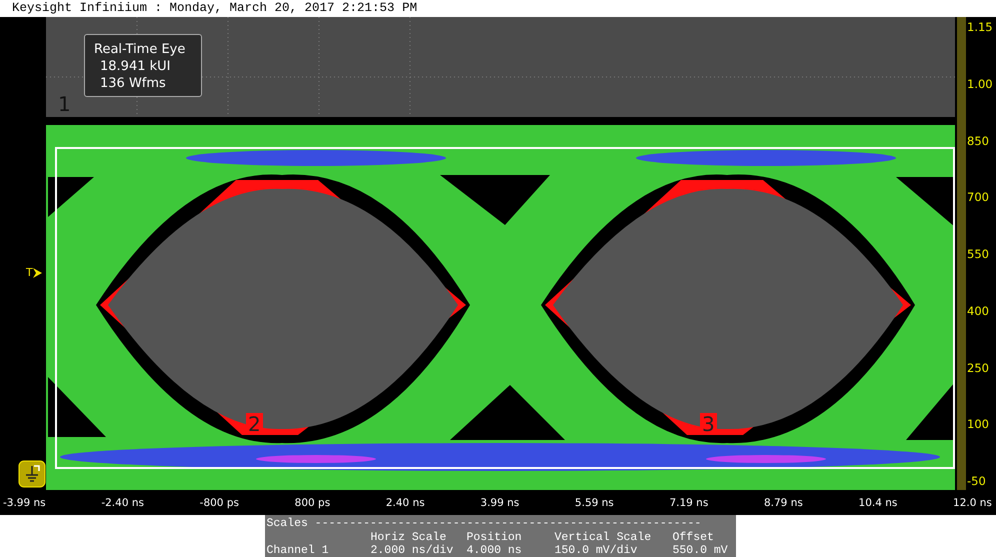  I want to click on y-axis-label: -50, so click(976, 481).